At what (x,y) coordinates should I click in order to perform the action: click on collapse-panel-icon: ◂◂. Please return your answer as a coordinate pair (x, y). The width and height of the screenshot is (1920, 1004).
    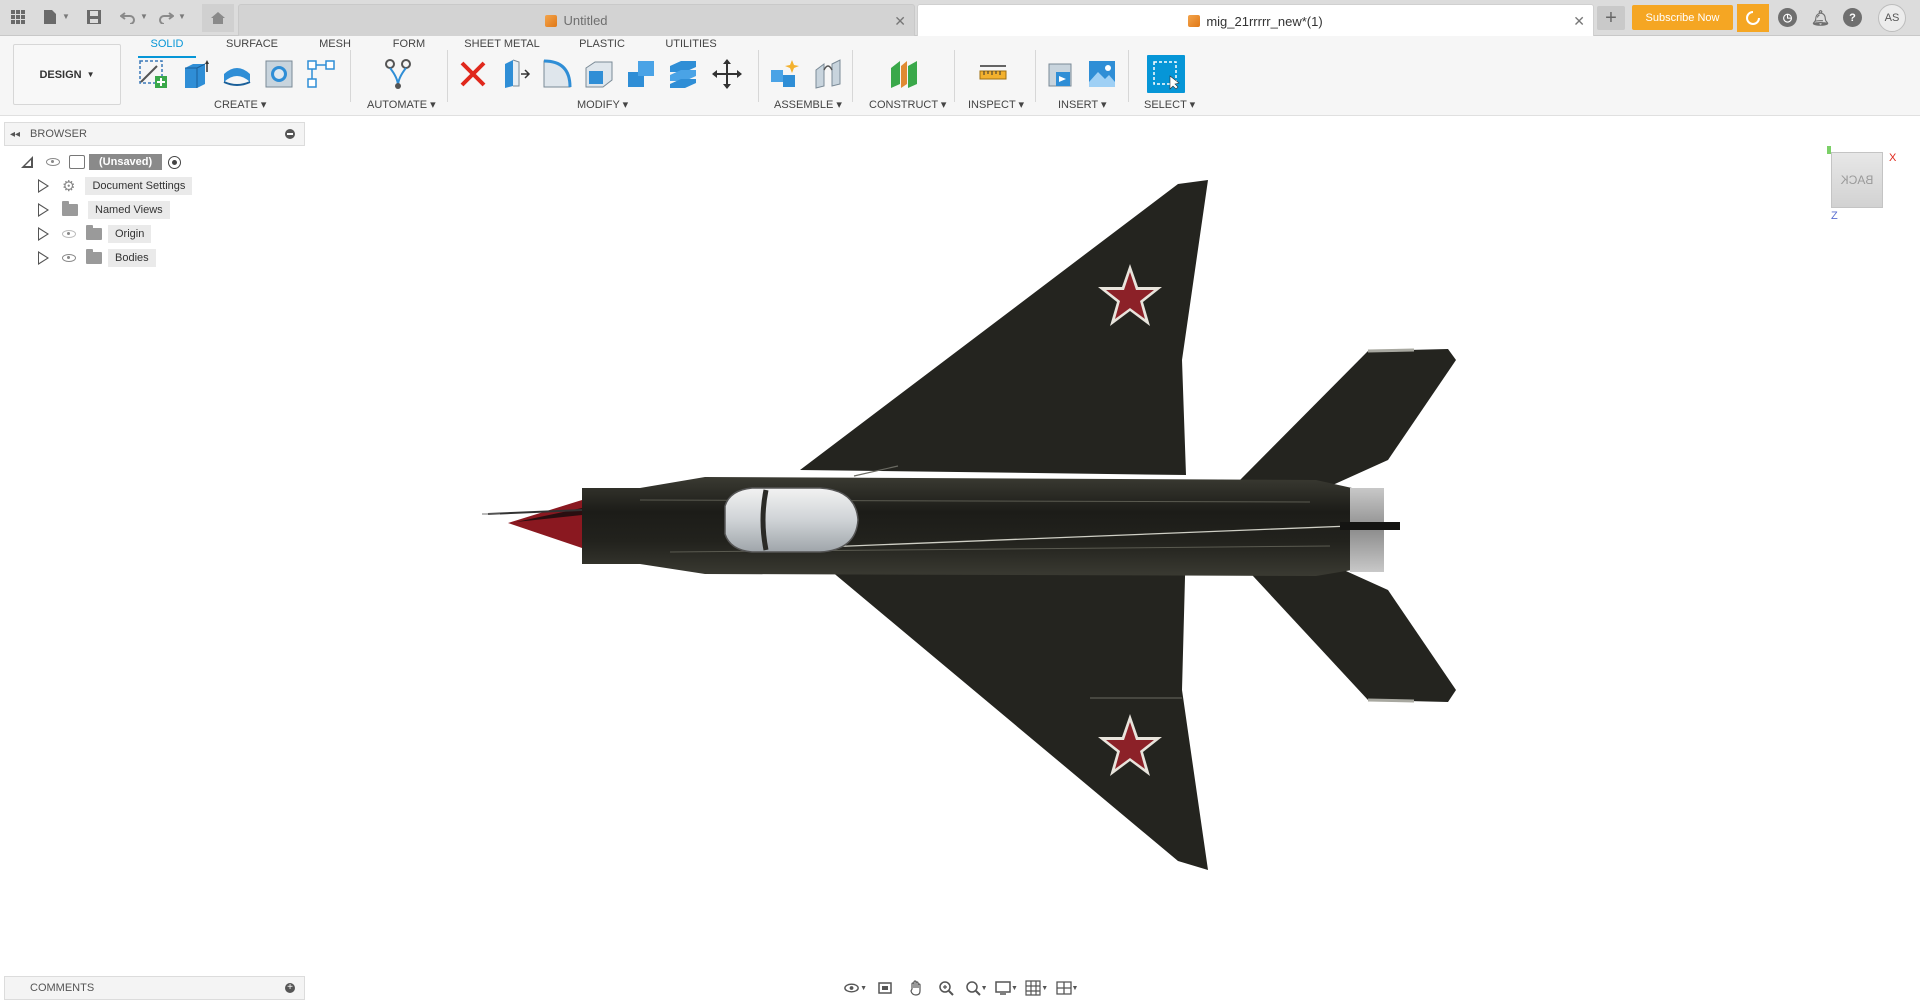
    Looking at the image, I should click on (15, 134).